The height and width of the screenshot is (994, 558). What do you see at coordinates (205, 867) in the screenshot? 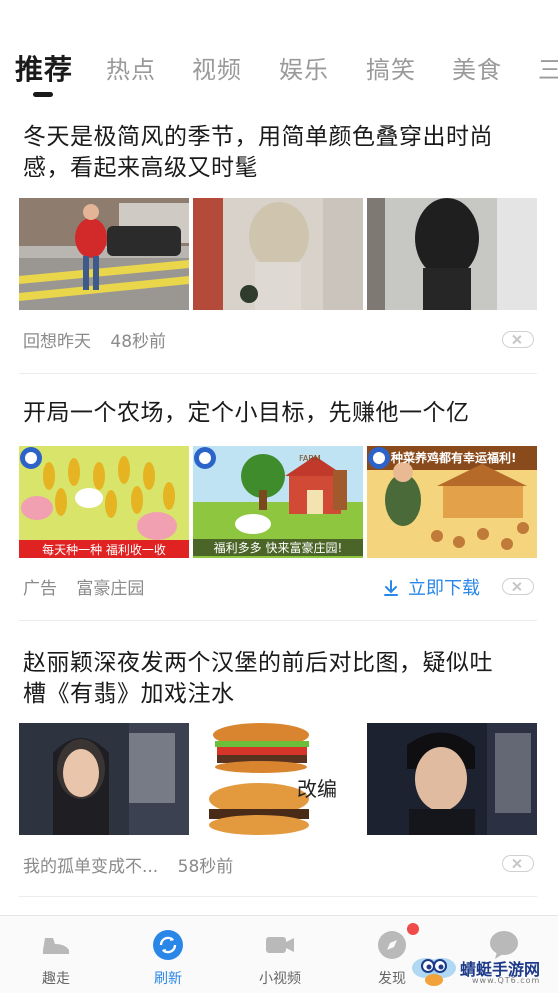
I see `publish-time: 58秒前` at bounding box center [205, 867].